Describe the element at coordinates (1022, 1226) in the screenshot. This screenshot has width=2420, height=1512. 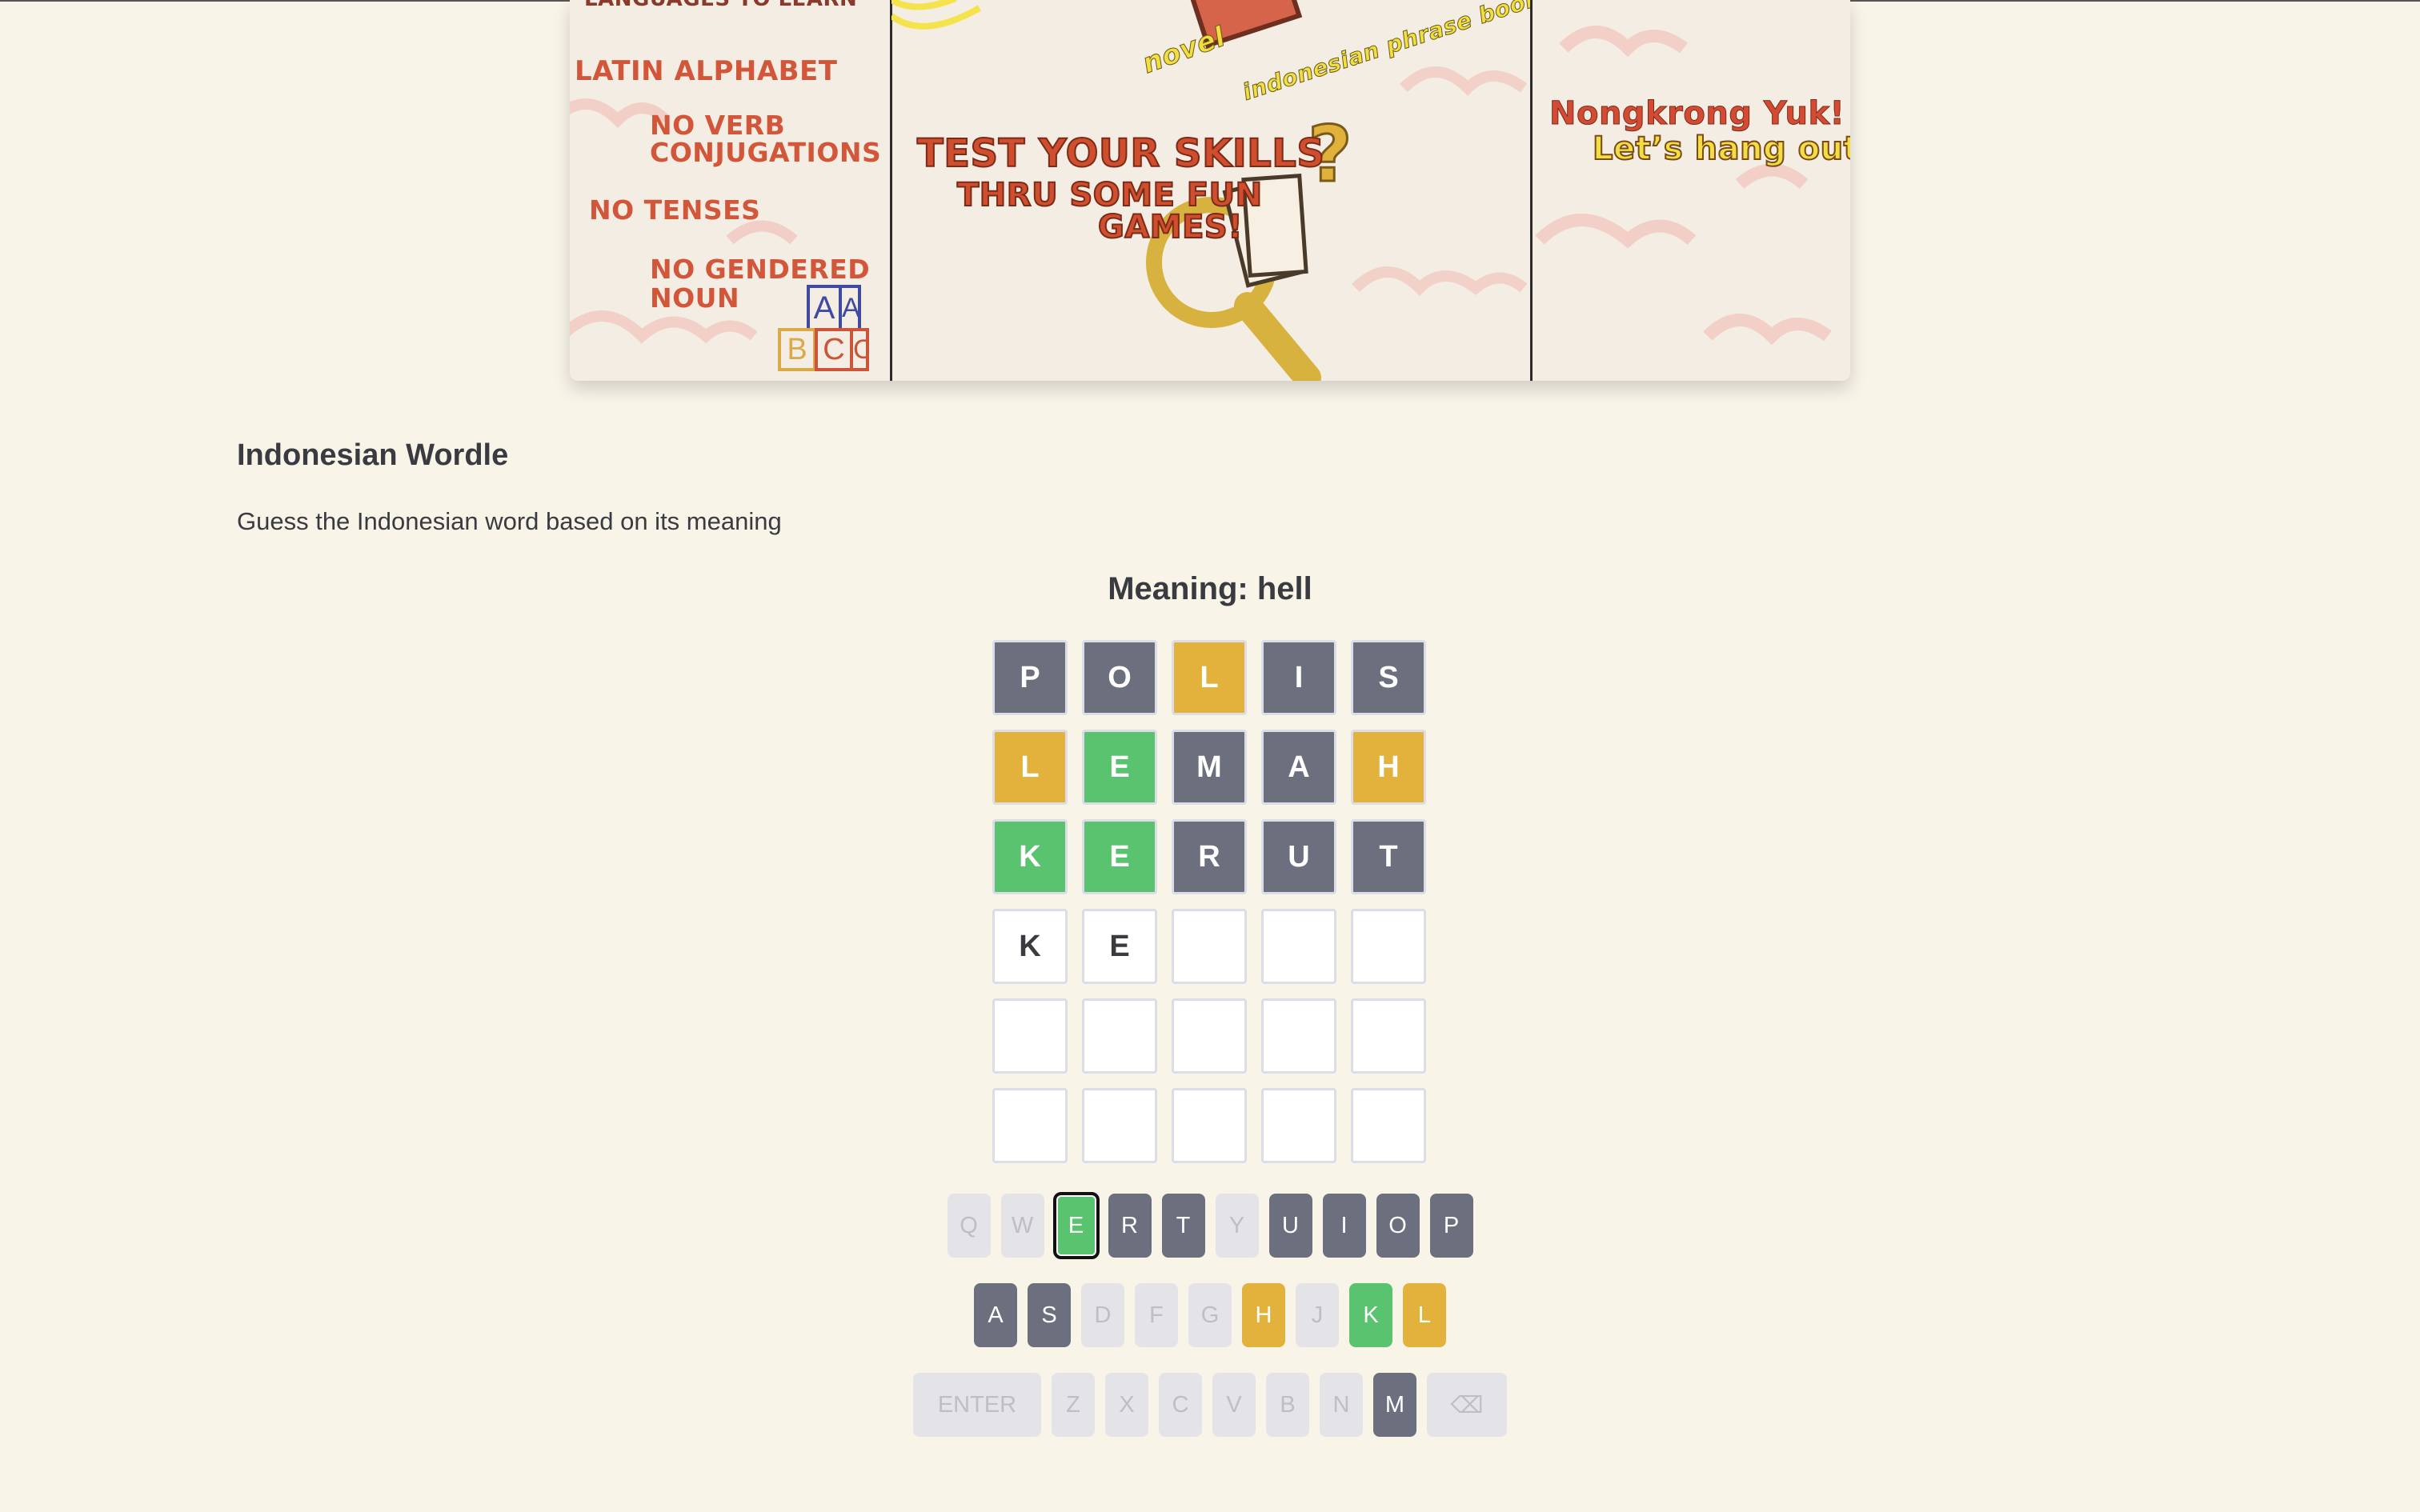
I see `key-w: W` at that location.